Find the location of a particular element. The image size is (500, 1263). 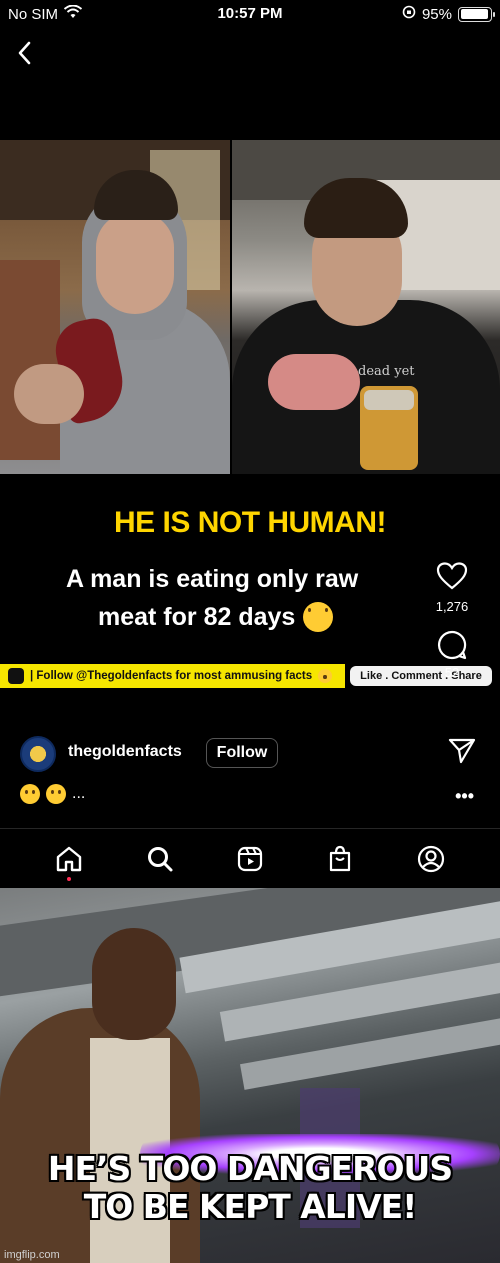

home-icon is located at coordinates (69, 859).